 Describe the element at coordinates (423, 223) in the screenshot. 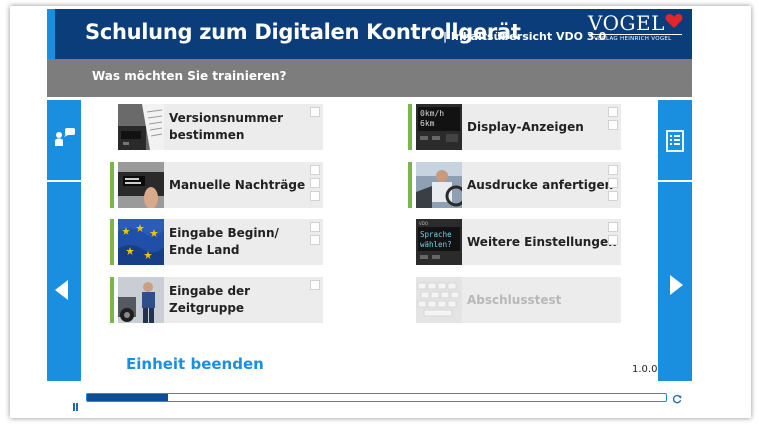

I see `svg-text: VDO` at that location.